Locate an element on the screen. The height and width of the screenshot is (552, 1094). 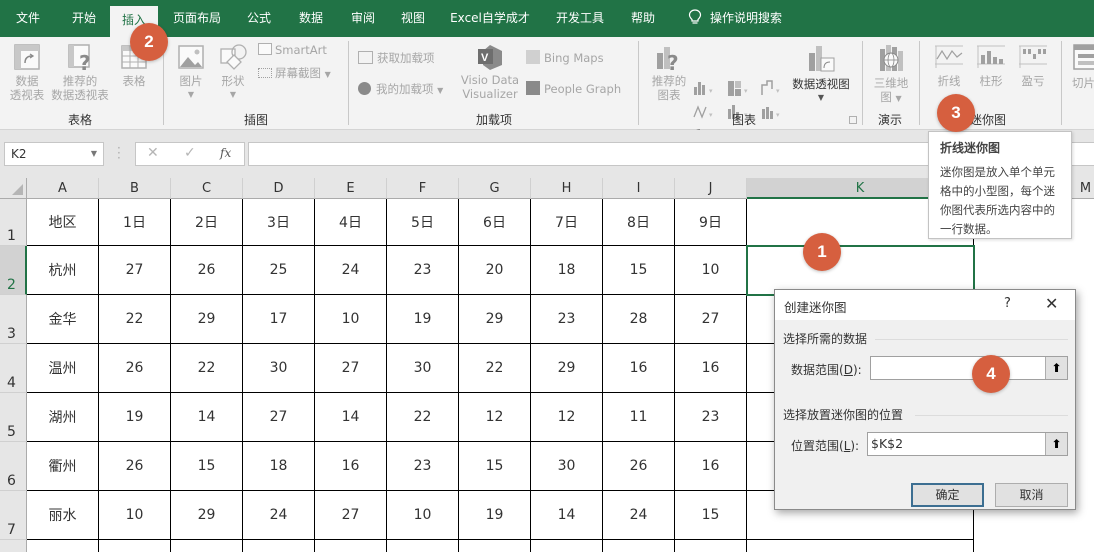
bing-maps-button: Bing Maps is located at coordinates (565, 58).